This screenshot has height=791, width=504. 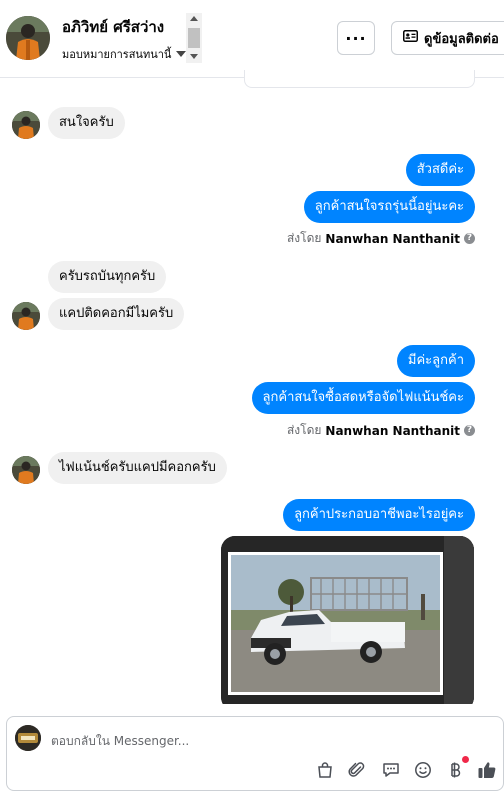 I want to click on outgoing-message: มีค่ะลูกค้า, so click(x=435, y=361).